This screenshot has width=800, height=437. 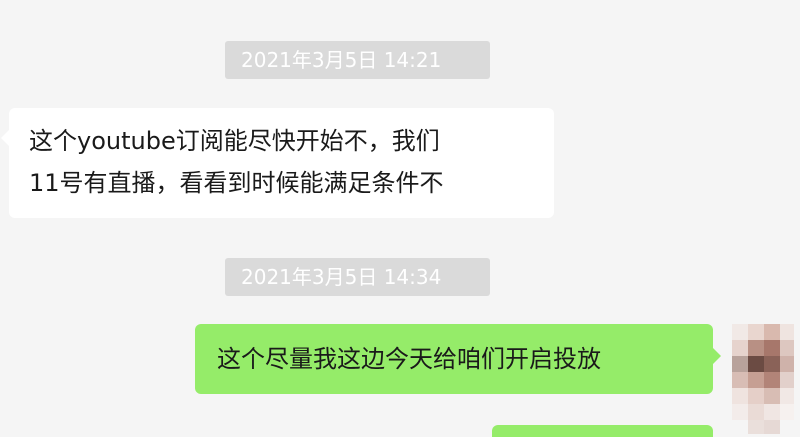 I want to click on message-text-line: 这个youtube订阅能尽快开始不，我们, so click(x=234, y=141).